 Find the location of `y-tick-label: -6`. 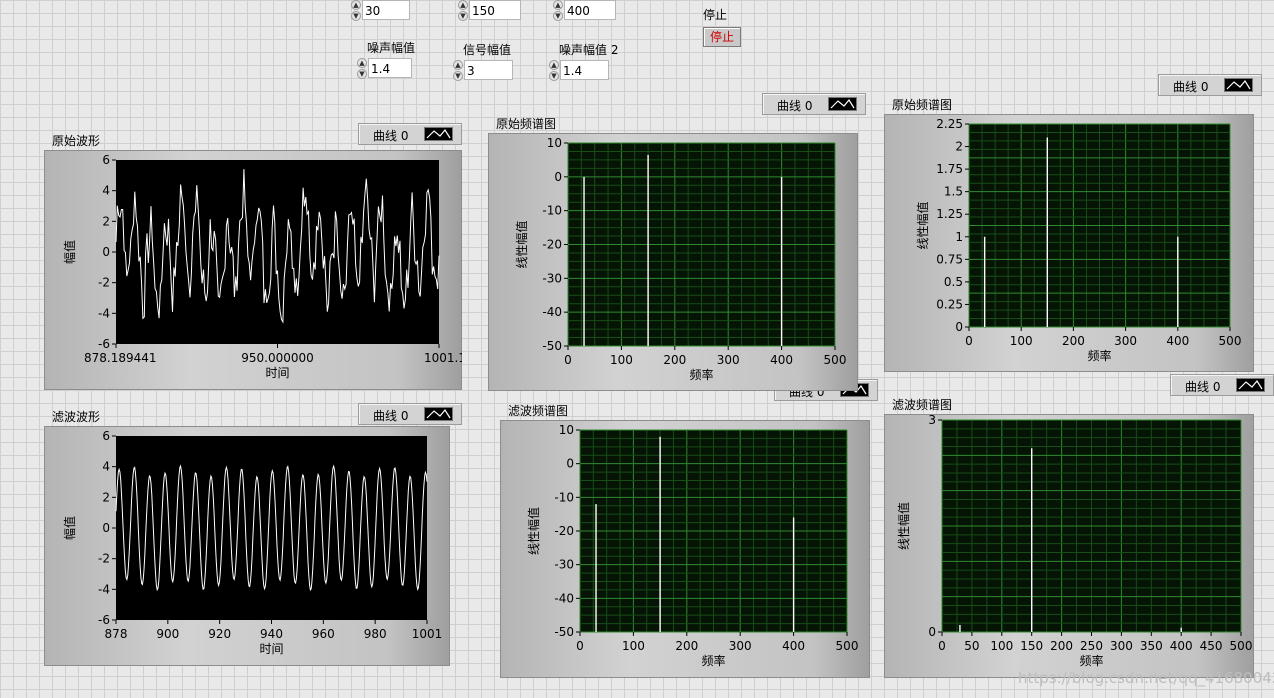

y-tick-label: -6 is located at coordinates (104, 344).